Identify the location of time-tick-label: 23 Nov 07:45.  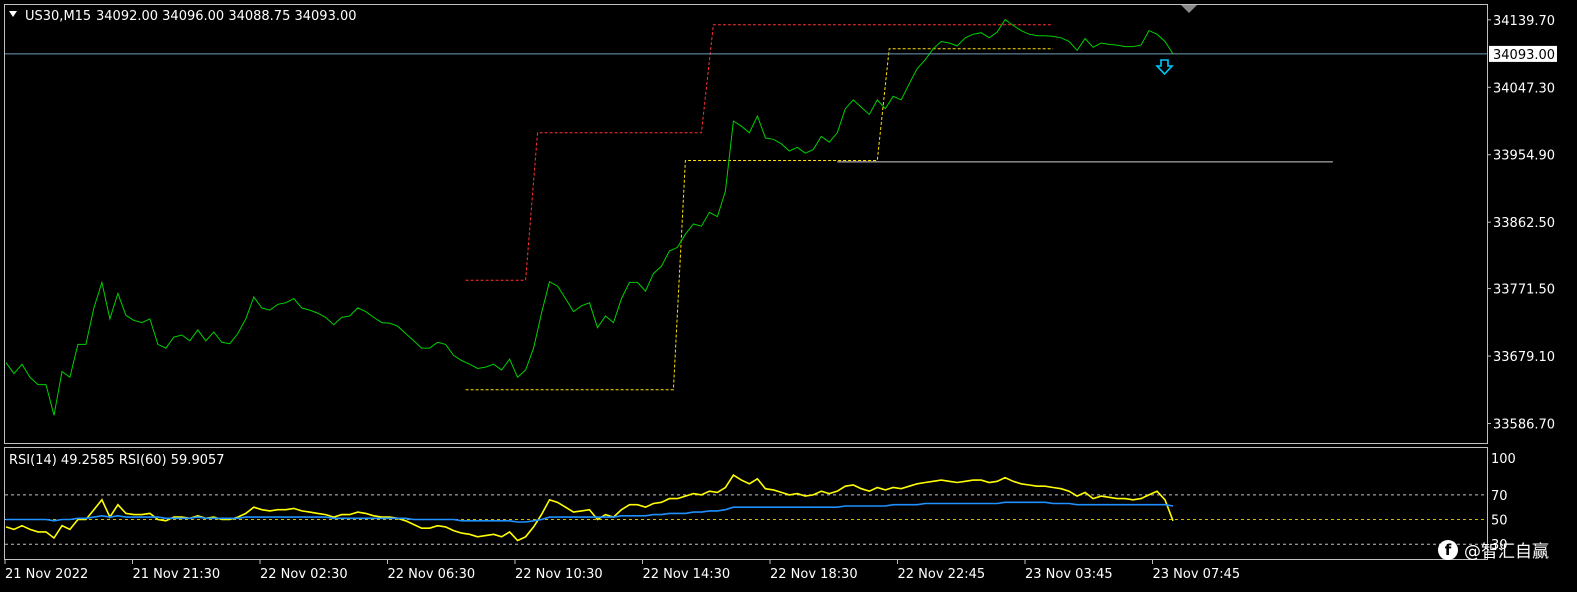
(1197, 574).